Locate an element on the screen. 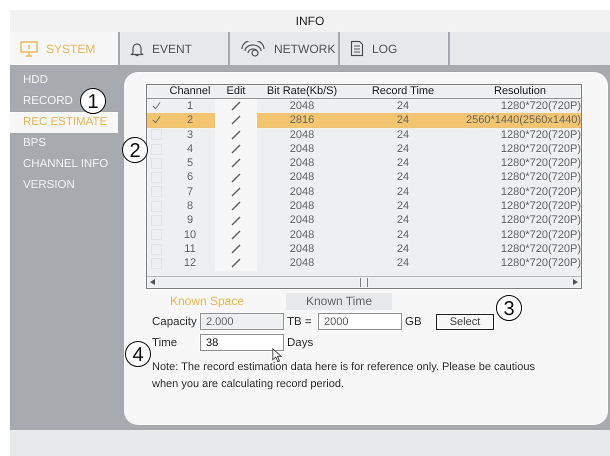  table-cell-text: 1 is located at coordinates (190, 106).